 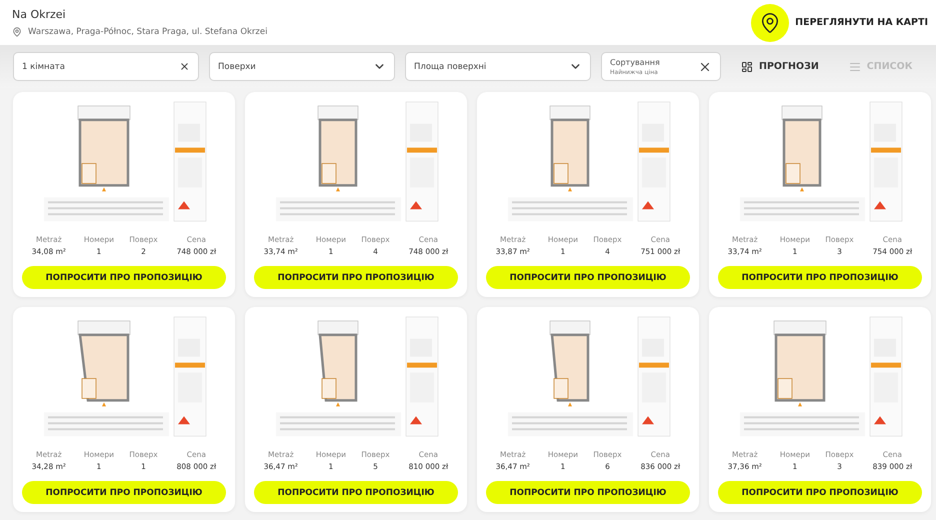 I want to click on rooms-filter: 1 кімната, so click(x=106, y=66).